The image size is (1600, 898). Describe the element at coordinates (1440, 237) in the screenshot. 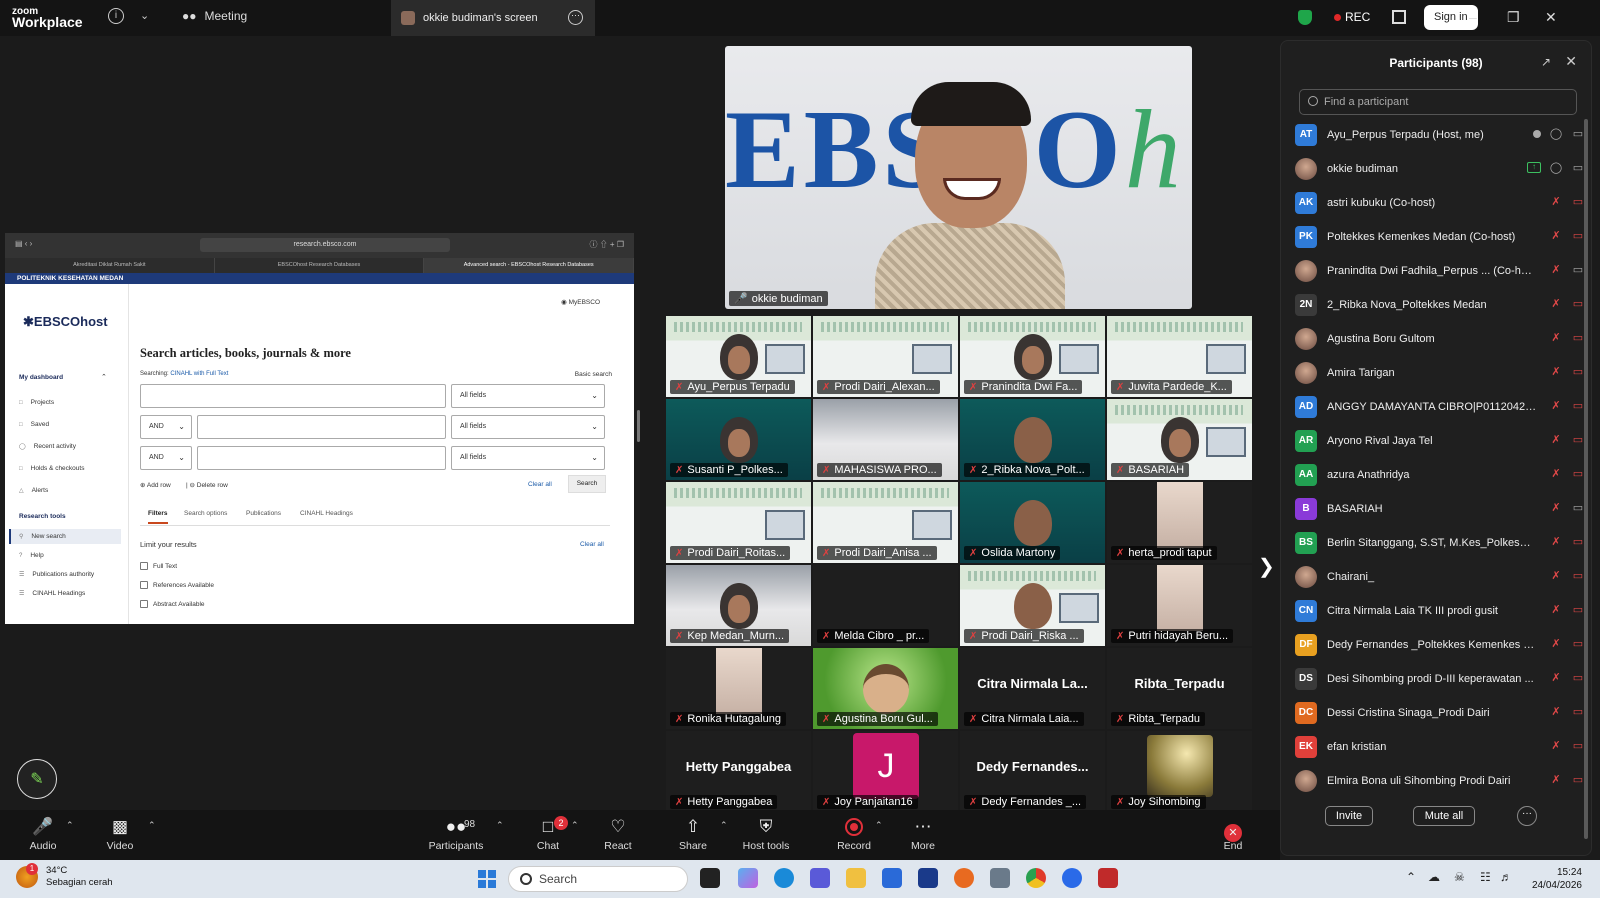

I see `participant-row: PK Poltekkes Kemenkes Medan (Co-host) ✗ ▭` at that location.